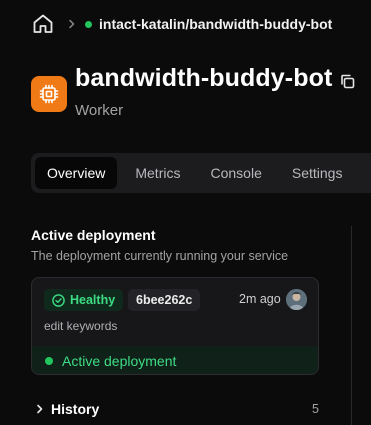  I want to click on status-badge-label: Healthy, so click(93, 300).